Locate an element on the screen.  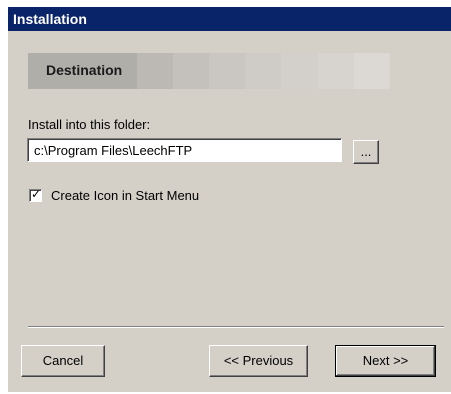
title-bar: Installation is located at coordinates (229, 19).